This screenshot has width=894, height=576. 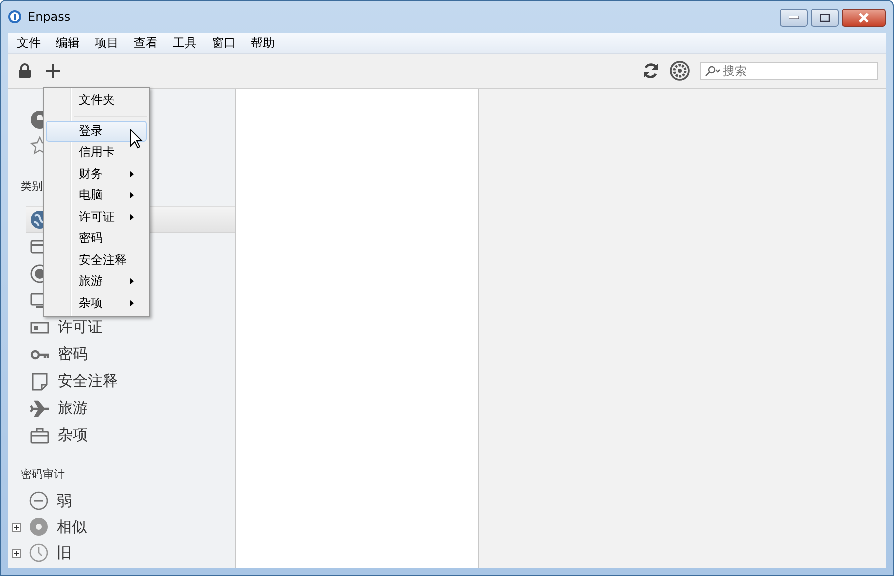 What do you see at coordinates (49, 17) in the screenshot?
I see `window-title: Enpass` at bounding box center [49, 17].